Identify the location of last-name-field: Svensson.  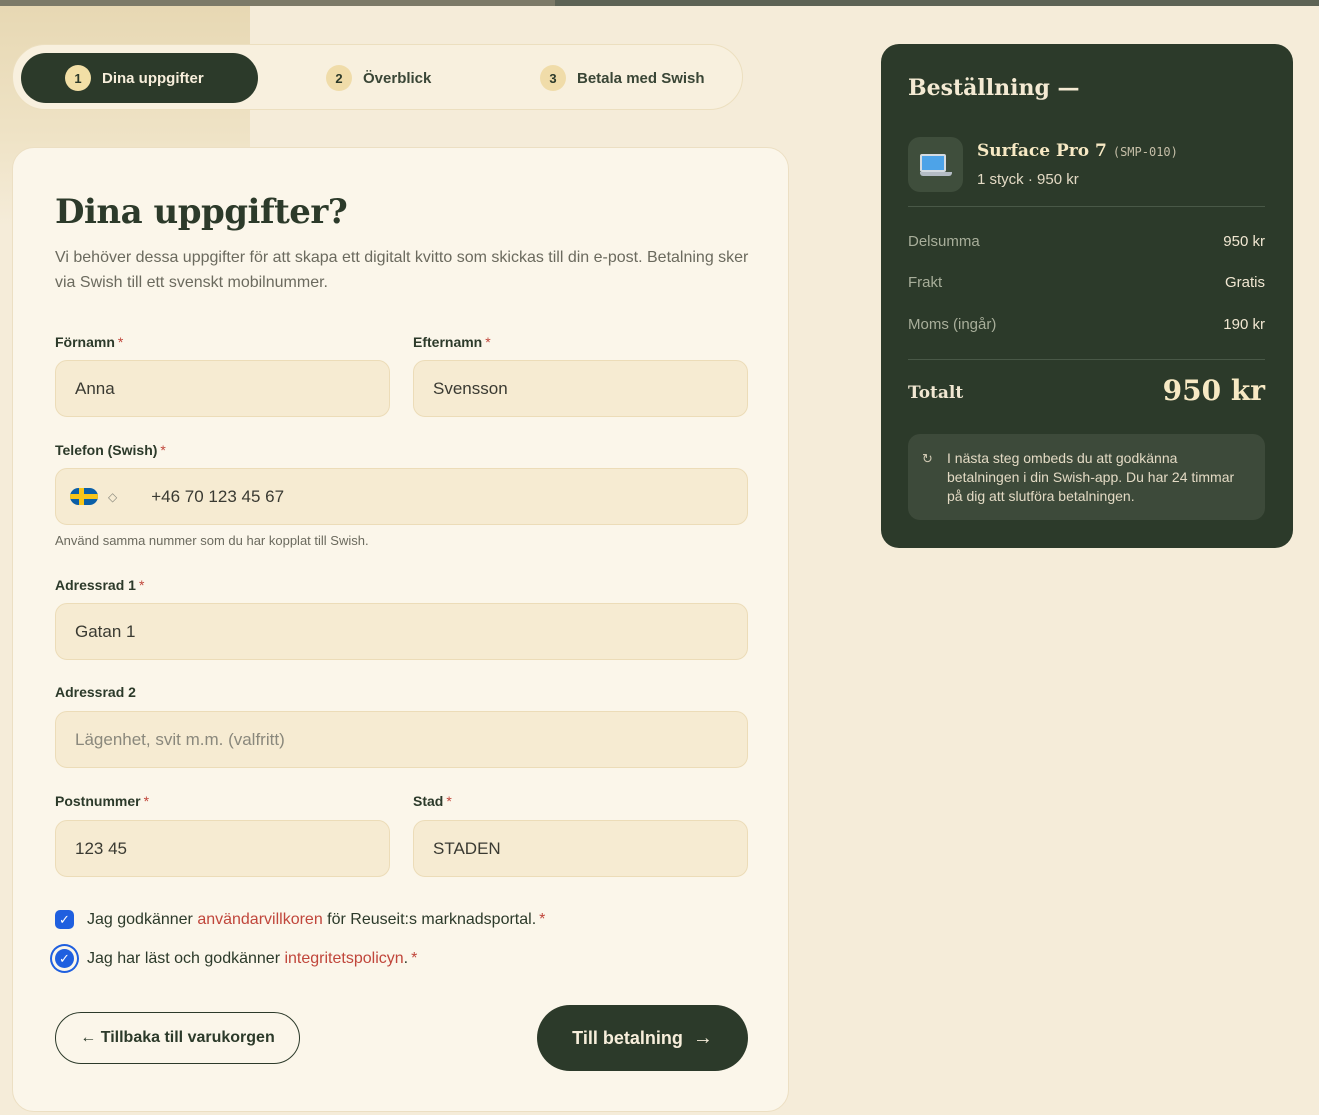
(580, 388).